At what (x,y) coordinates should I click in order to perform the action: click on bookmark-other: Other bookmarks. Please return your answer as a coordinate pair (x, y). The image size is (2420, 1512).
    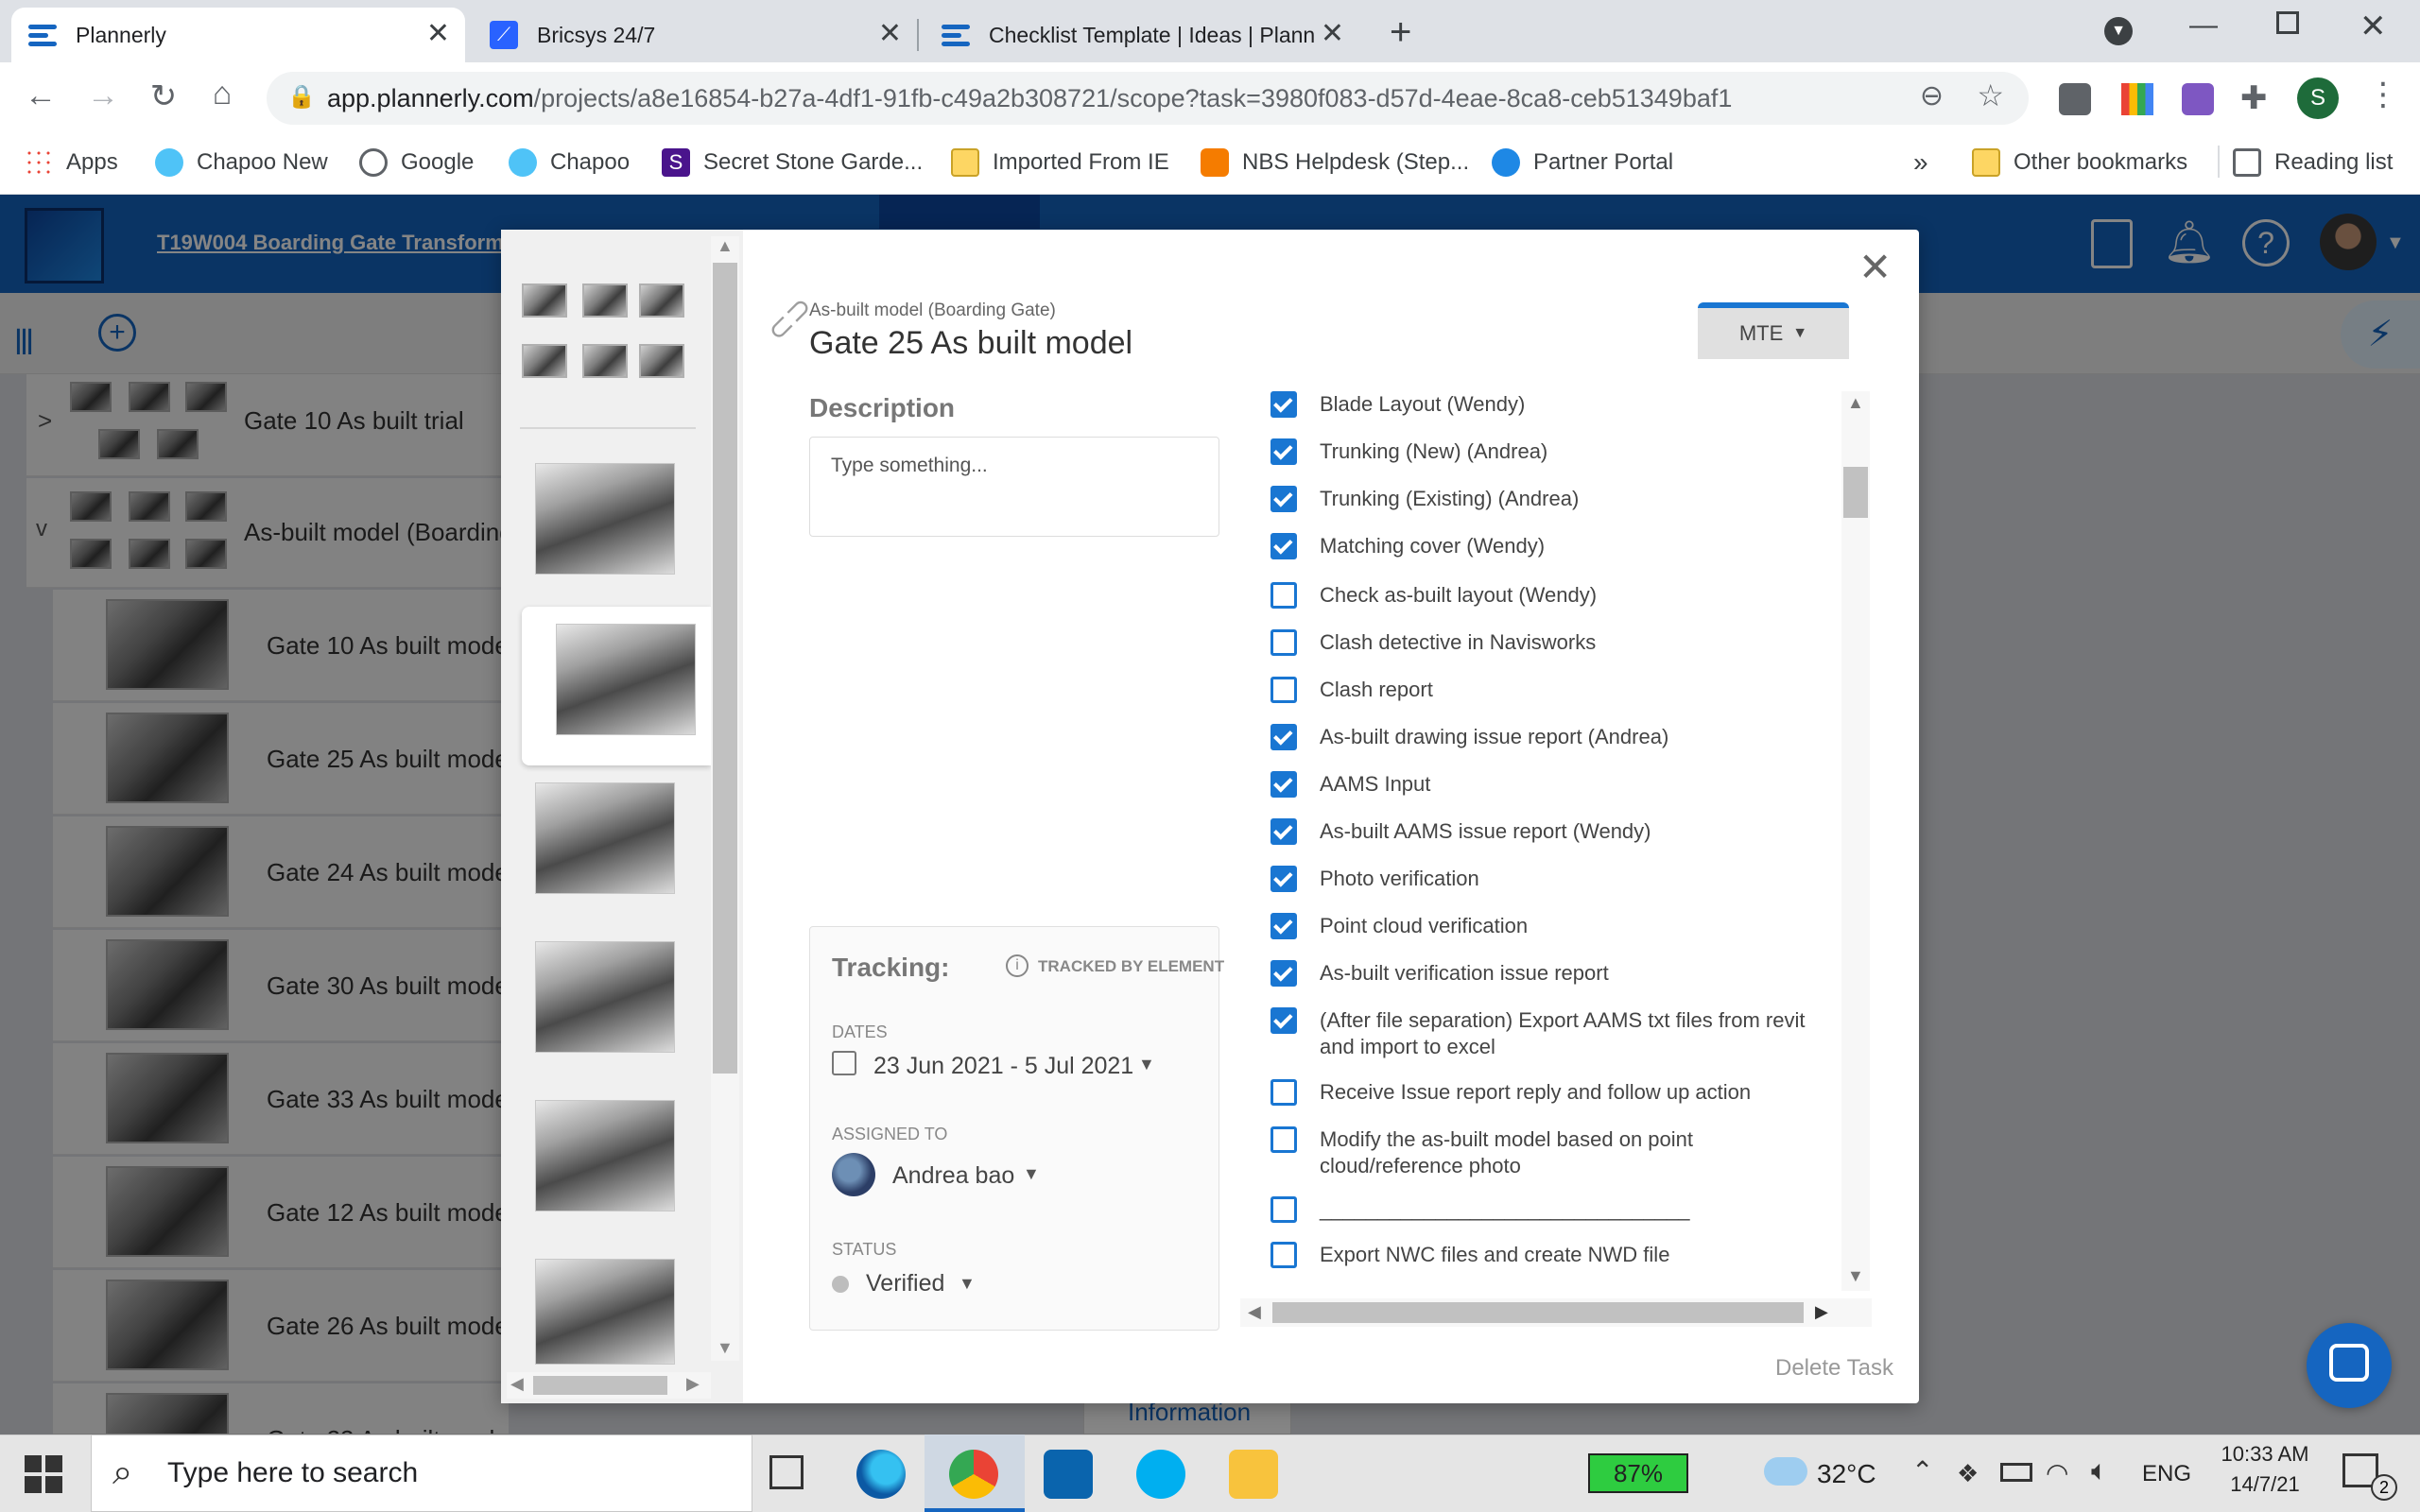
    Looking at the image, I should click on (2079, 162).